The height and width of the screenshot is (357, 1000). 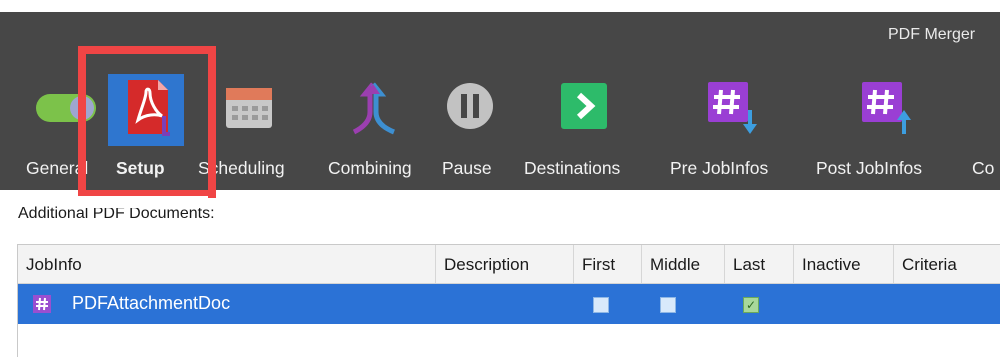 I want to click on annotation-overlap, so click(x=139, y=202).